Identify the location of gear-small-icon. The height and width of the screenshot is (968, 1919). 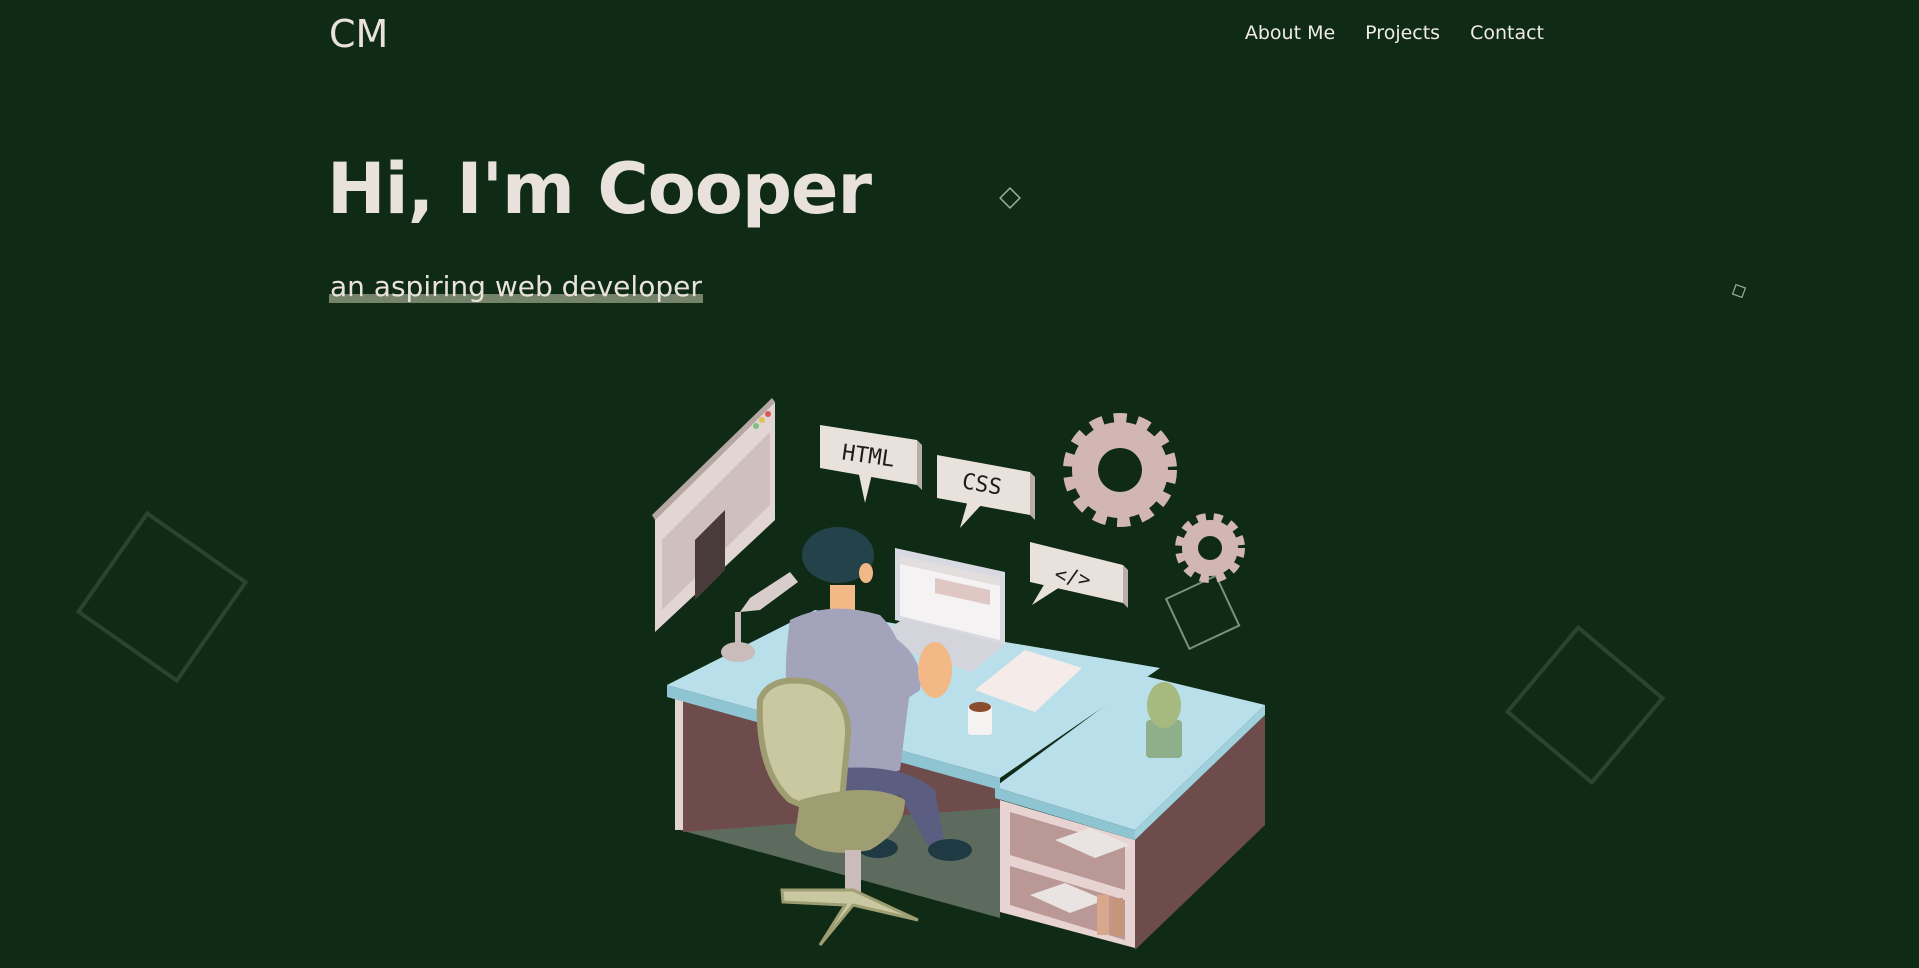
(1210, 548).